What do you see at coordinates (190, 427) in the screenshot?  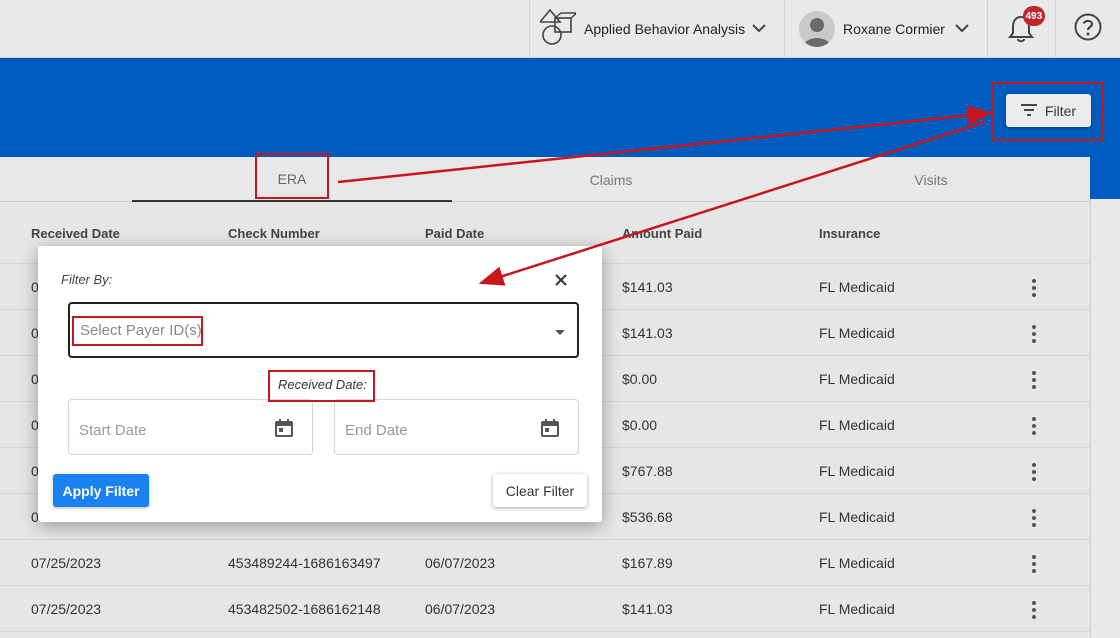 I see `start-date-field: Start Date` at bounding box center [190, 427].